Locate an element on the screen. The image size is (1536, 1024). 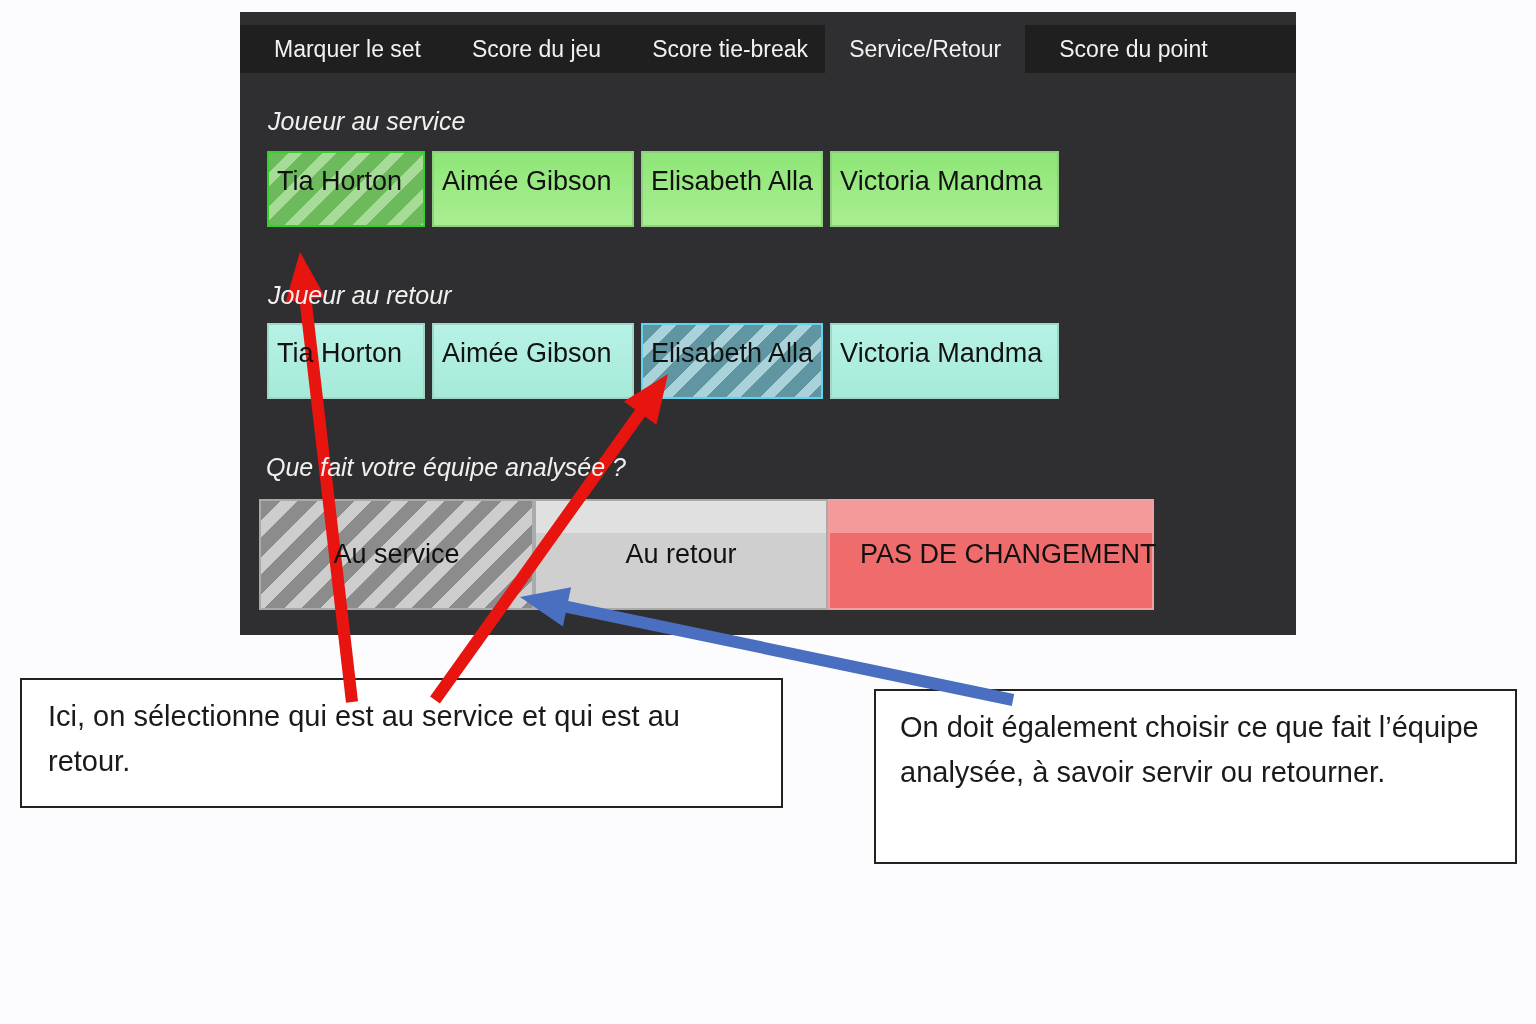
player-button: Tia Horton is located at coordinates (346, 188).